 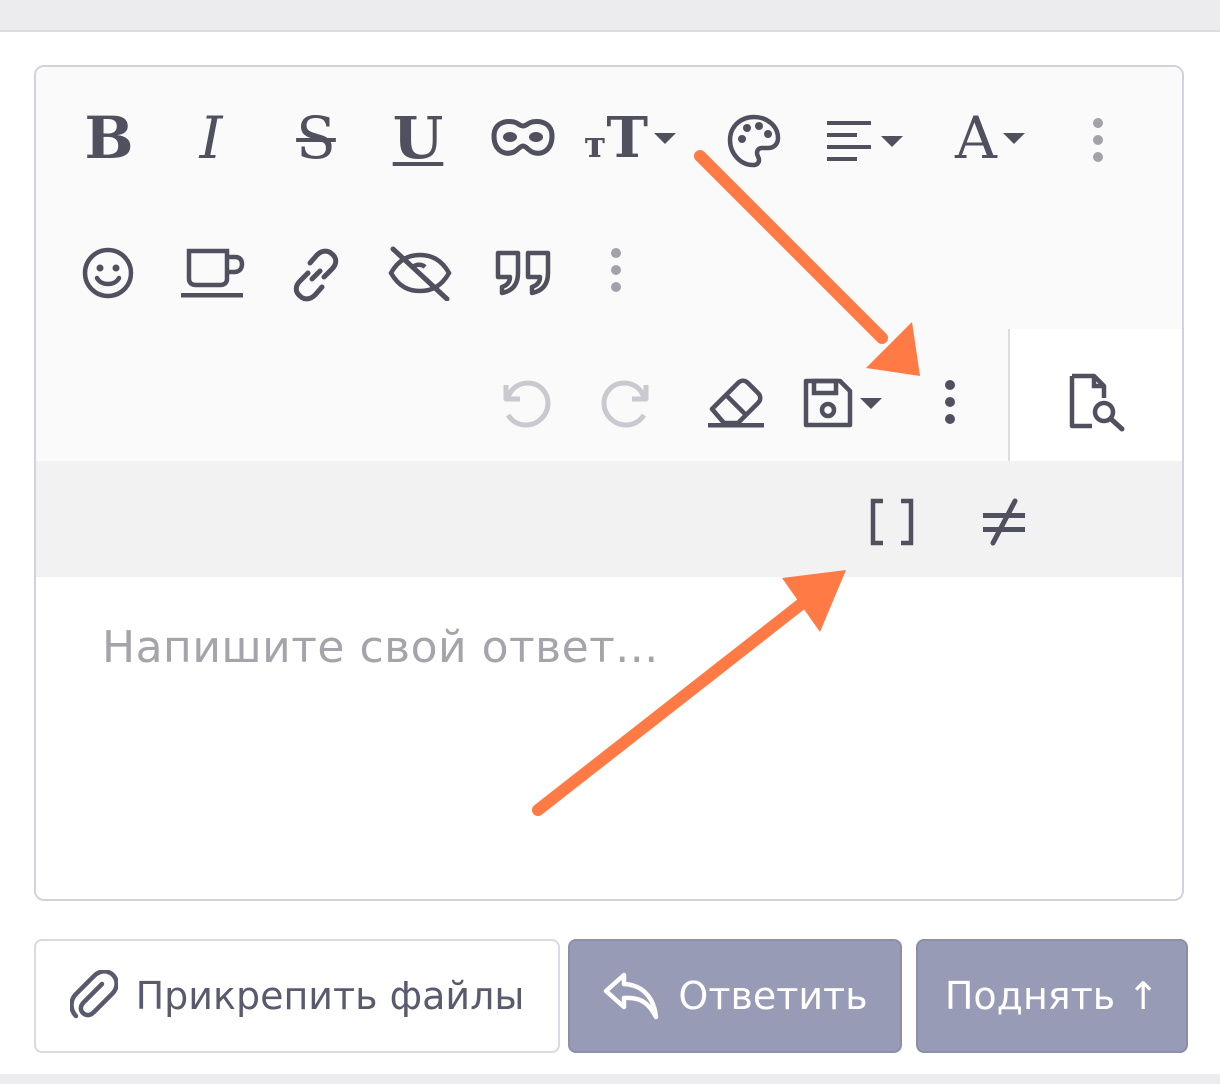 I want to click on link-icon, so click(x=316, y=275).